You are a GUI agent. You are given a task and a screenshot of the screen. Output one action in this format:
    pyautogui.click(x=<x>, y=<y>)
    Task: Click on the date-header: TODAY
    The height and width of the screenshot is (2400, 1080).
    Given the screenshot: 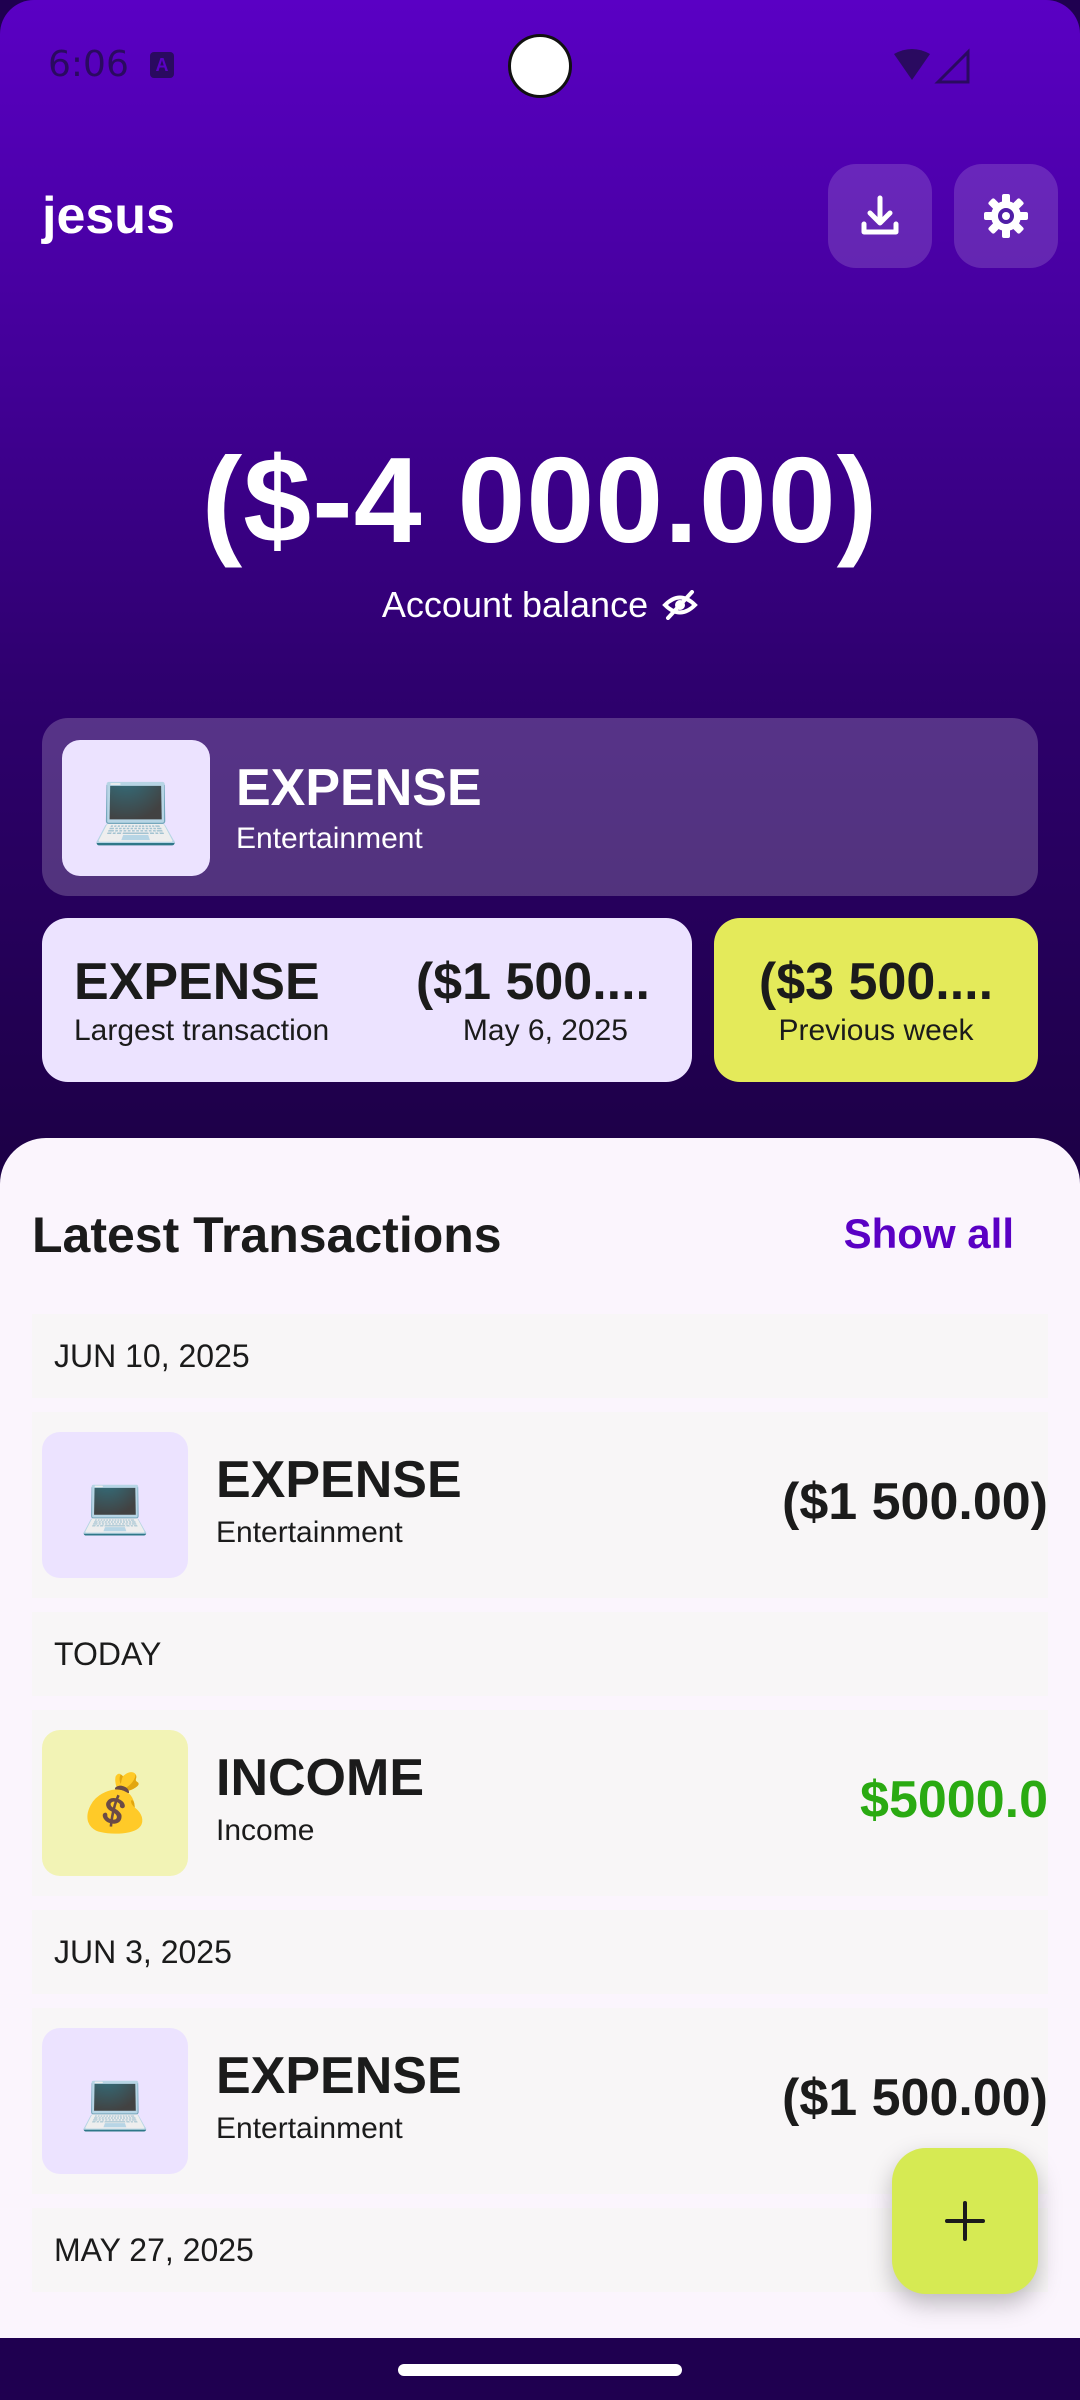 What is the action you would take?
    pyautogui.click(x=540, y=1654)
    